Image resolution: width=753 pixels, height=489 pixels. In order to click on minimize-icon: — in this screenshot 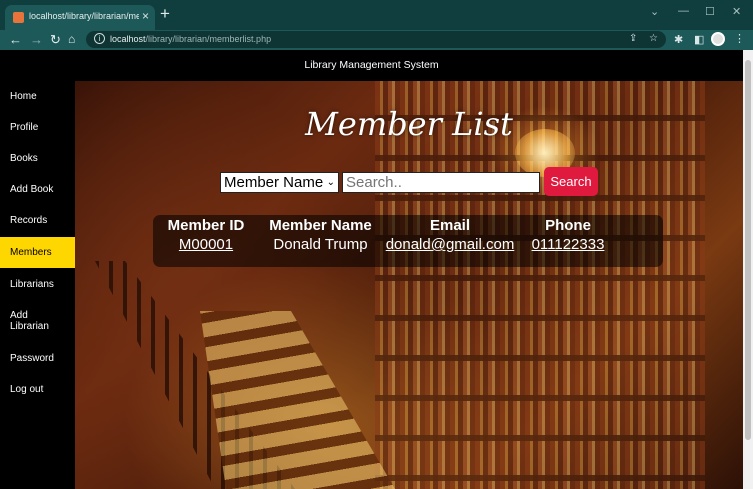, I will do `click(683, 11)`.